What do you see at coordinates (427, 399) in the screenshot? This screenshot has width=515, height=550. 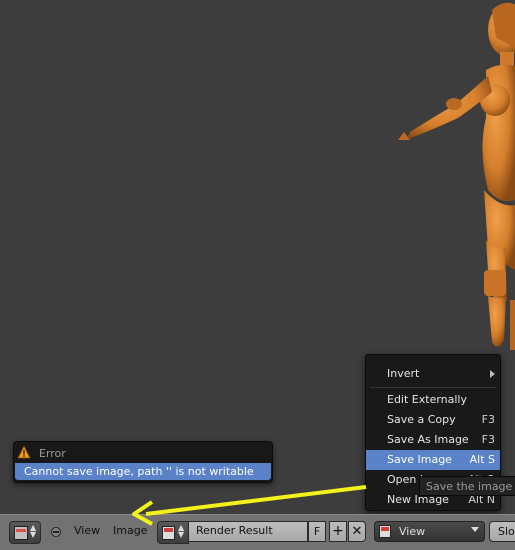 I see `menu-item-label: Edit Externally` at bounding box center [427, 399].